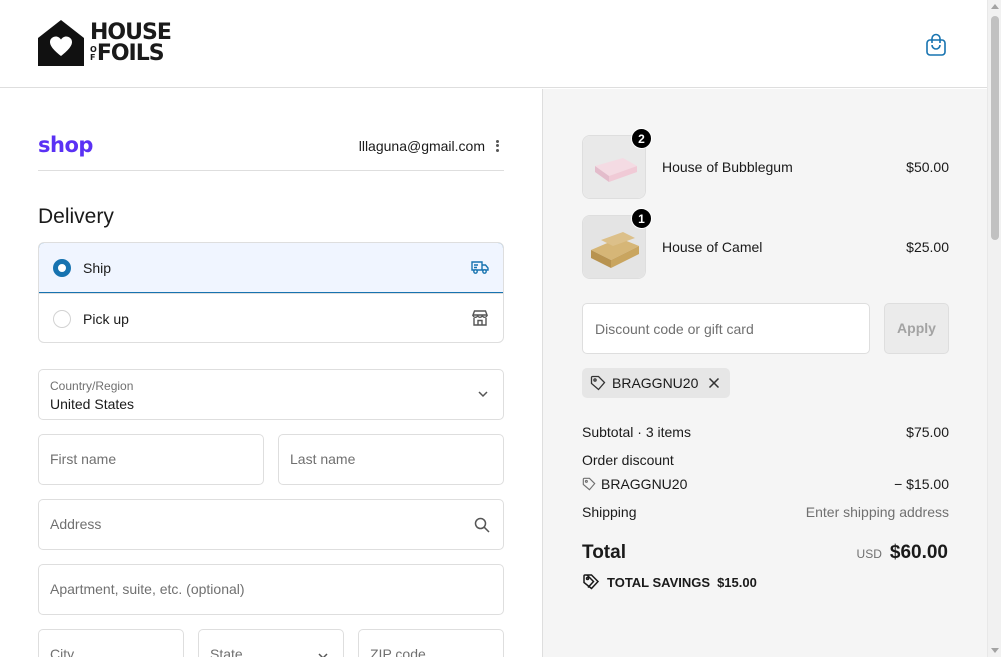  I want to click on more-options-icon, so click(497, 146).